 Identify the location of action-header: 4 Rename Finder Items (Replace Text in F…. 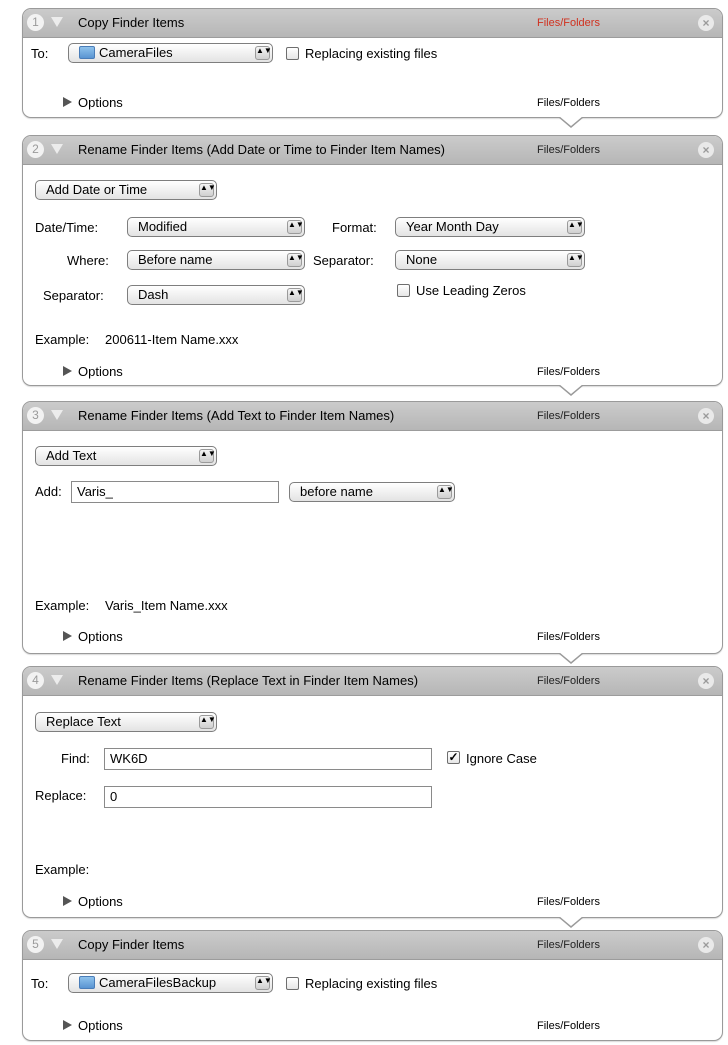
(372, 681).